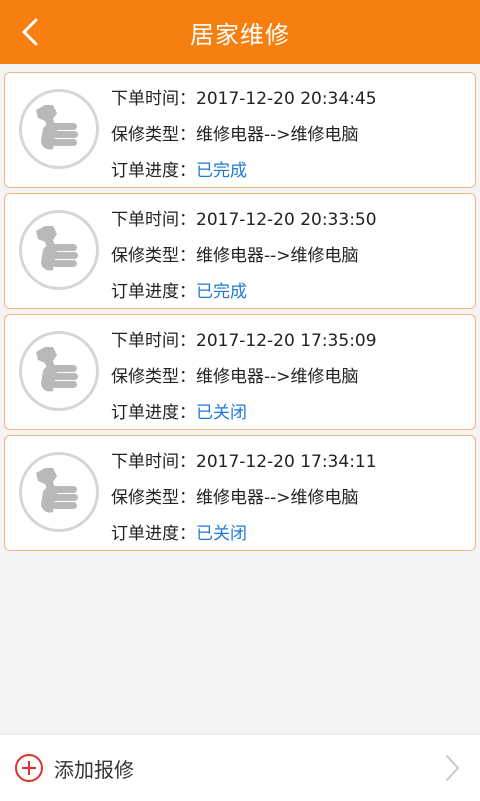  I want to click on order-time-row: 下单时间：2017-12-20 20:33:50, so click(291, 226).